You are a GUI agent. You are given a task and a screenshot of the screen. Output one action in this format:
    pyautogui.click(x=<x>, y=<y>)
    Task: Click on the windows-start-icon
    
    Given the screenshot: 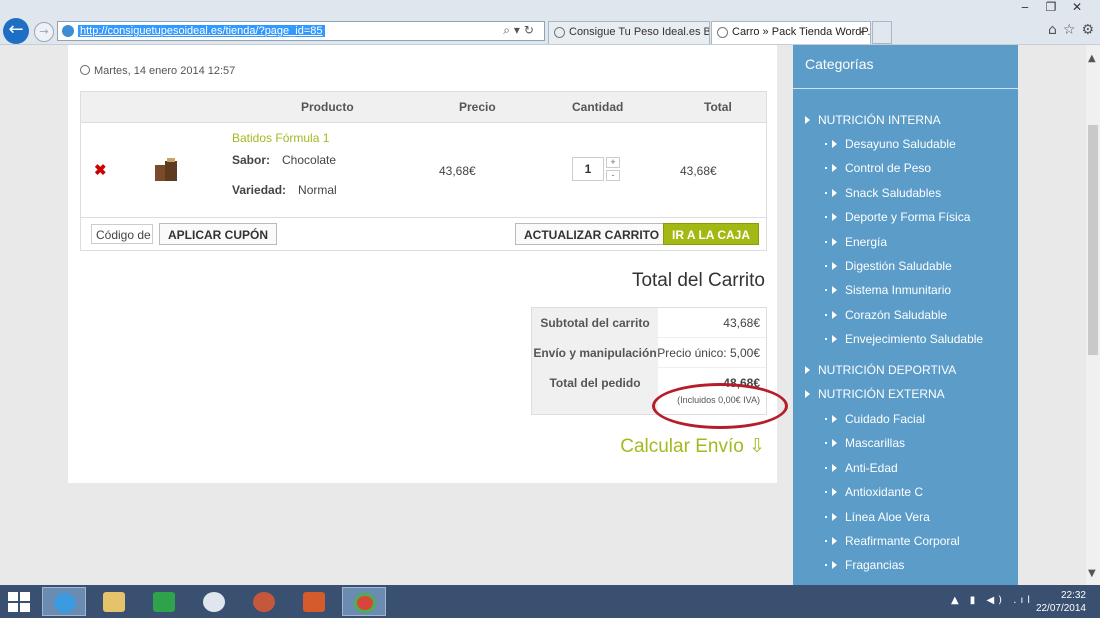 What is the action you would take?
    pyautogui.click(x=19, y=602)
    